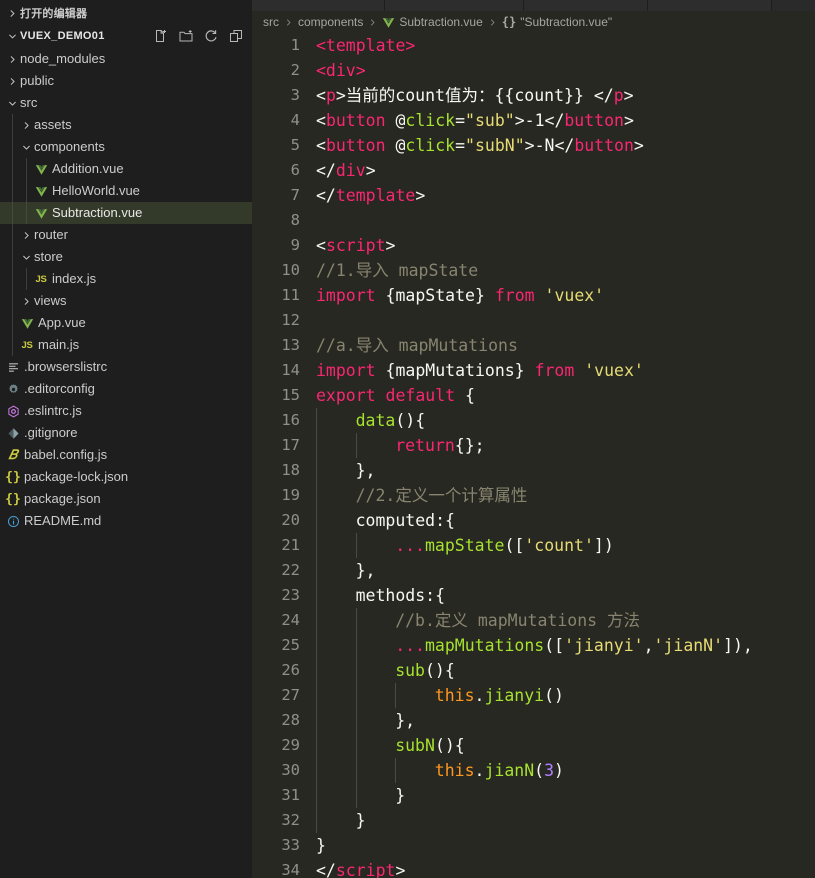  What do you see at coordinates (533, 520) in the screenshot?
I see `code-line: 20 computed:{` at bounding box center [533, 520].